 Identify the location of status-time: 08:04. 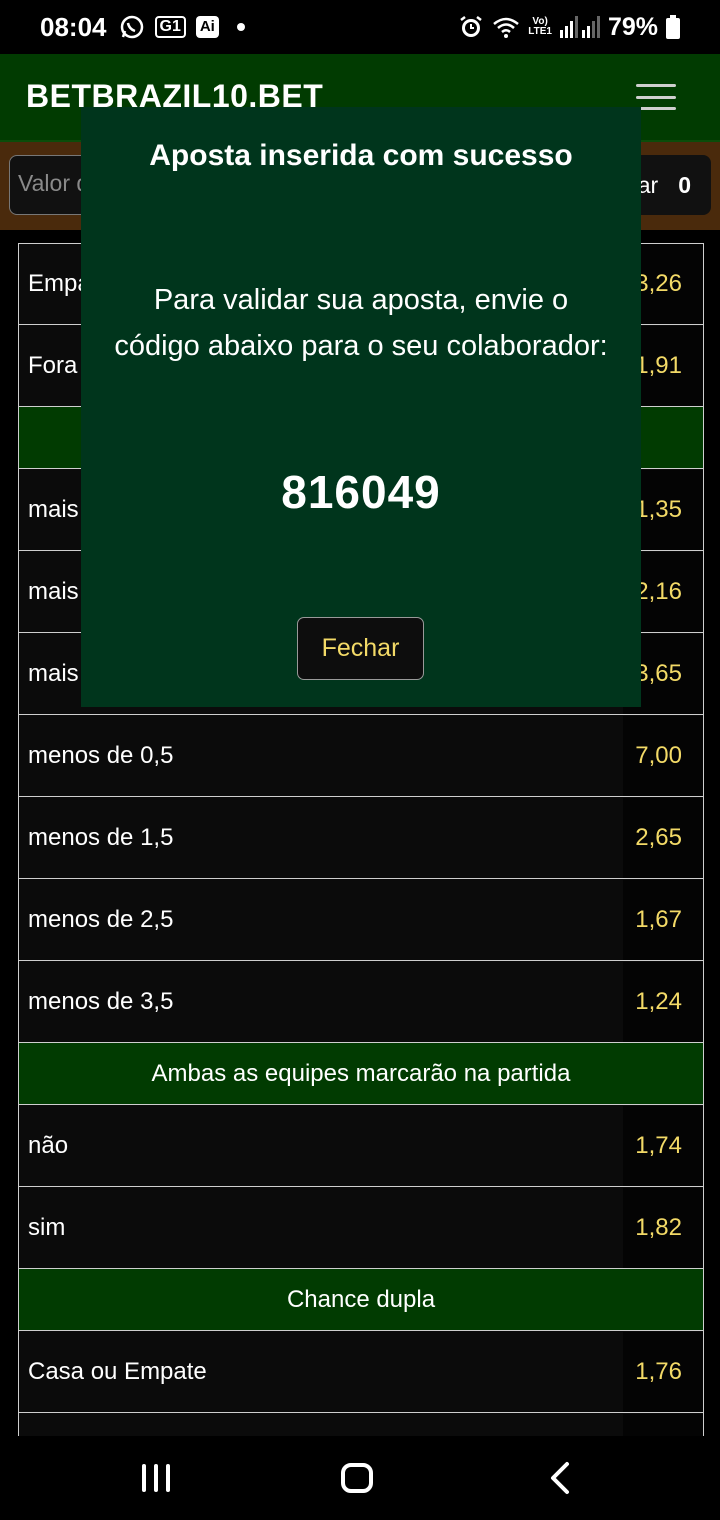
(73, 26).